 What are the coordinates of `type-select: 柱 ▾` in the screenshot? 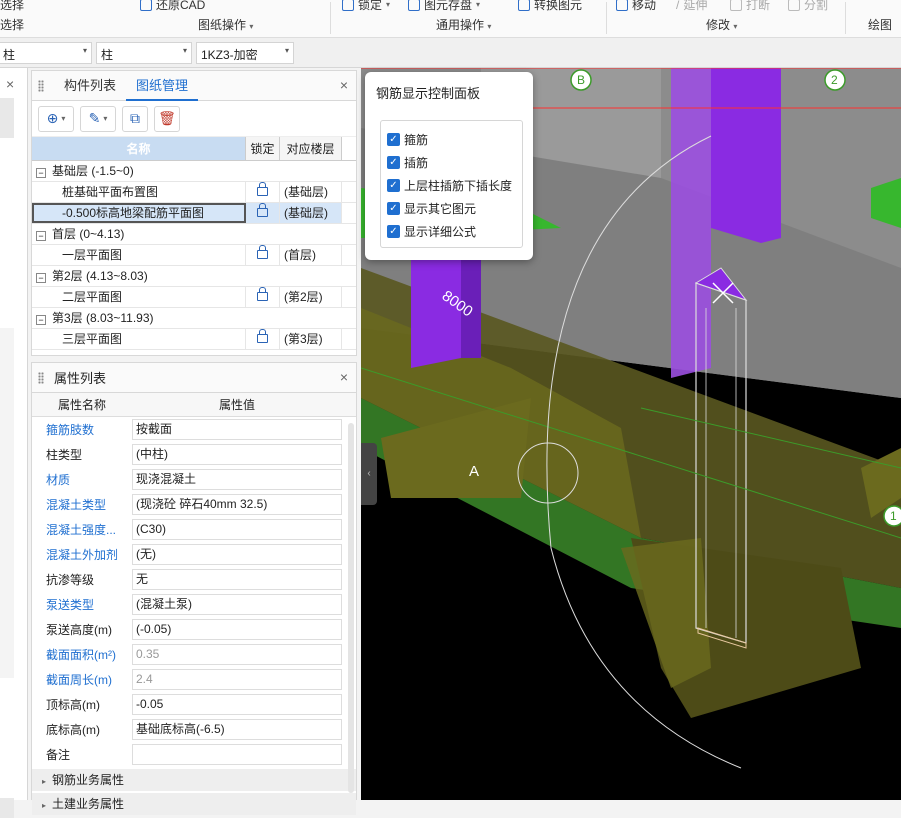 It's located at (144, 53).